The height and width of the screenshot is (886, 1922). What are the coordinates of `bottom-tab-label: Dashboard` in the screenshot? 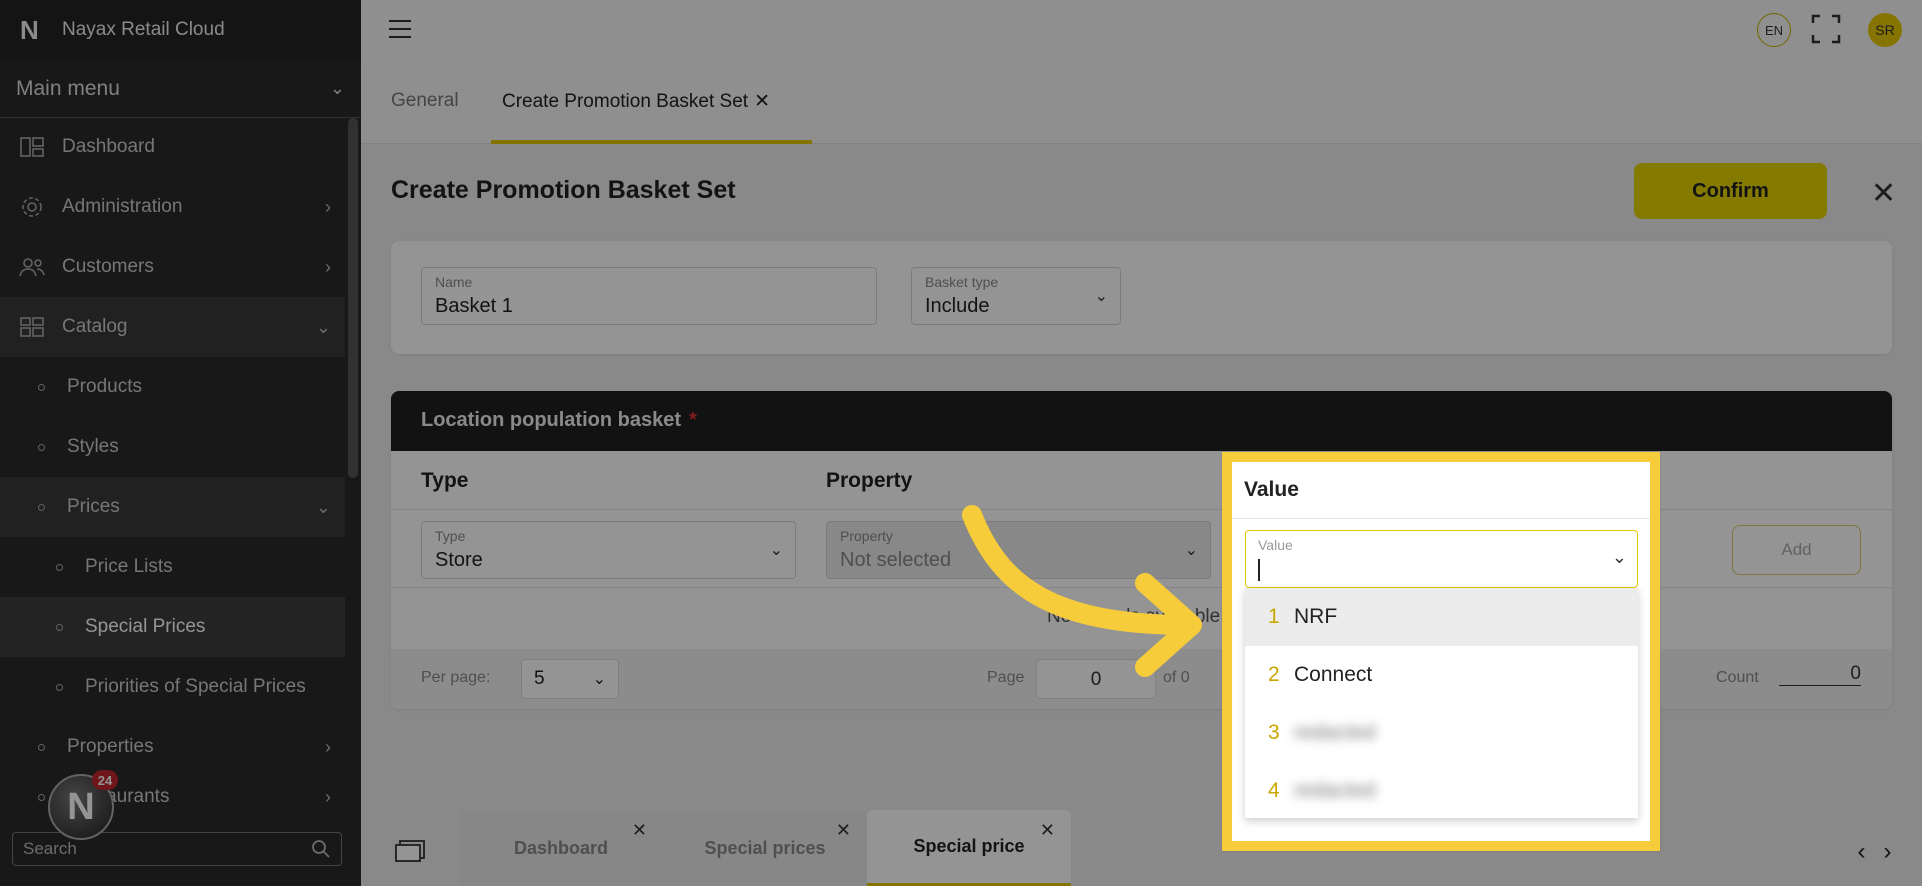 It's located at (561, 847).